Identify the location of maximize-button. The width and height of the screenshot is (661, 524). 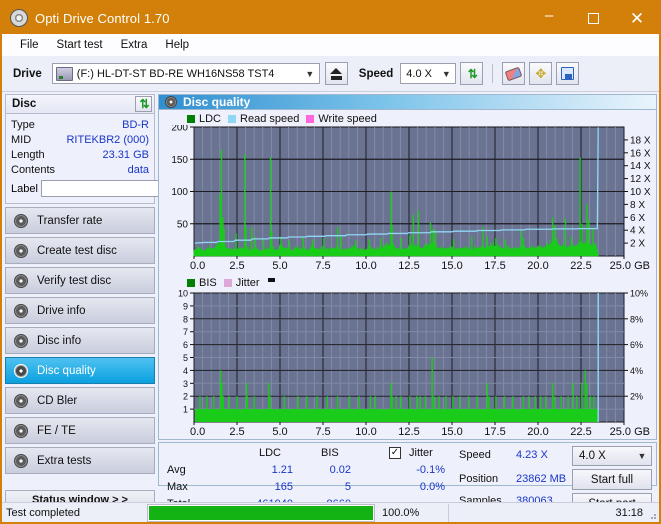
(593, 18).